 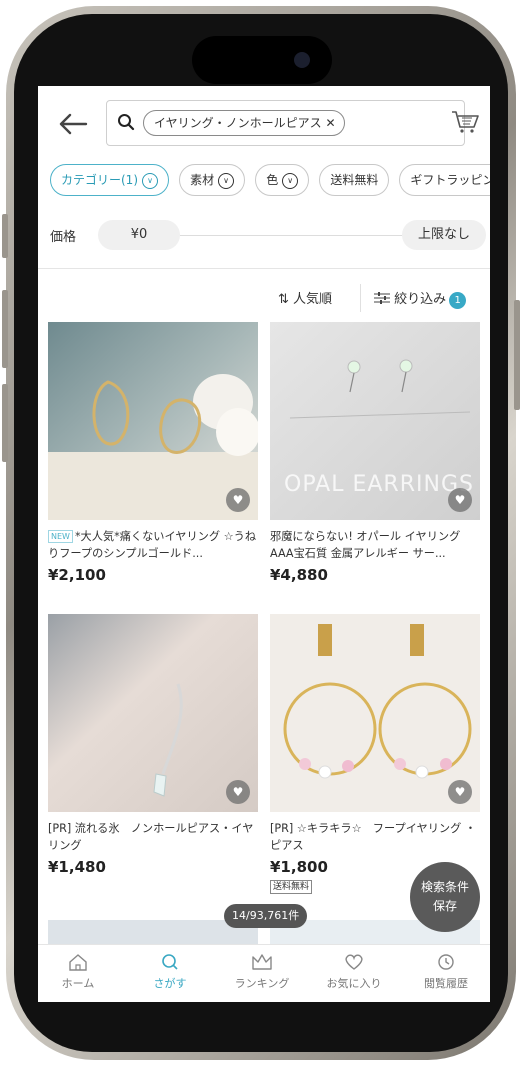 I want to click on nav-home-label: ホーム, so click(x=78, y=983).